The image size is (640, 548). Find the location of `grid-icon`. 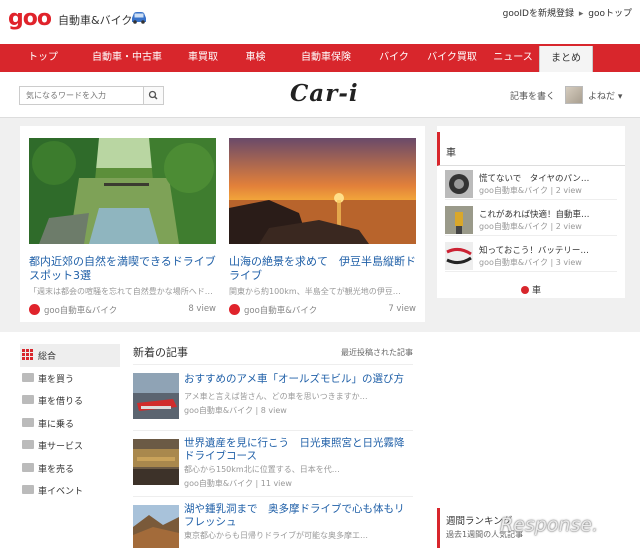

grid-icon is located at coordinates (27, 354).